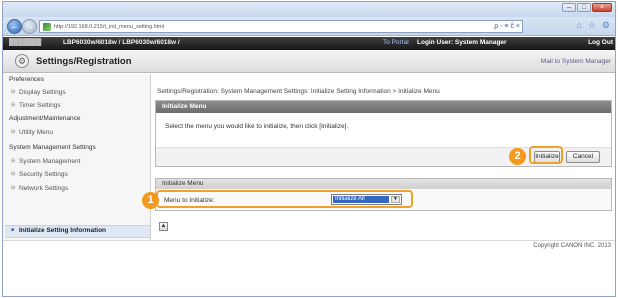 This screenshot has width=618, height=298. I want to click on sidebar-item-timer-settings: Timer Settings, so click(36, 105).